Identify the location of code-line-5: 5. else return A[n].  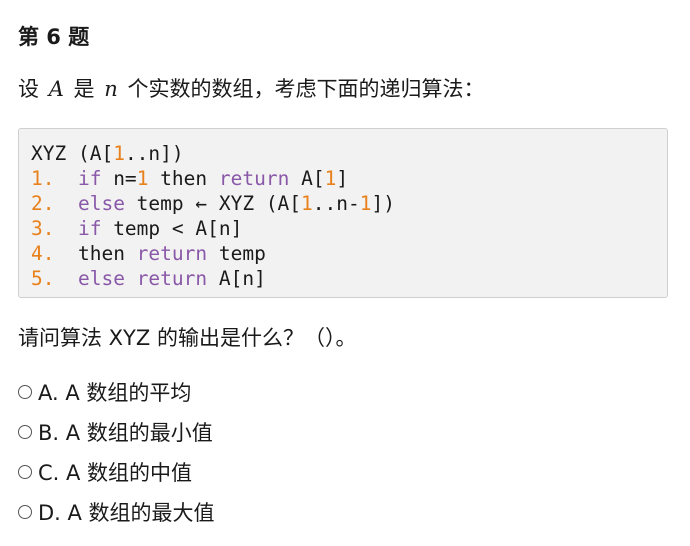
(349, 278).